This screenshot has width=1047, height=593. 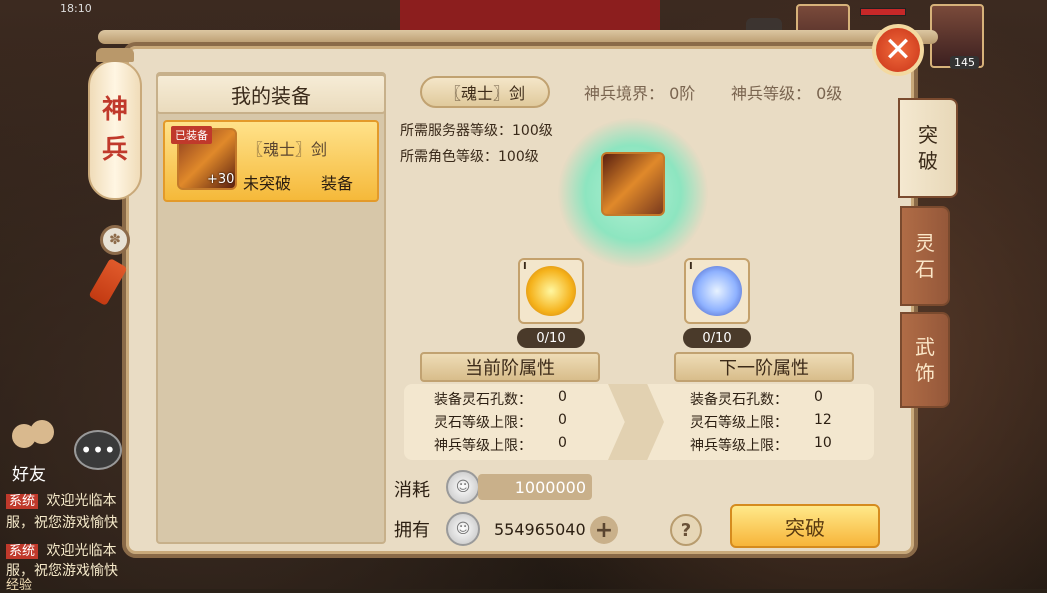 I want to click on tab-spirit-stone: 灵 石, so click(x=925, y=256).